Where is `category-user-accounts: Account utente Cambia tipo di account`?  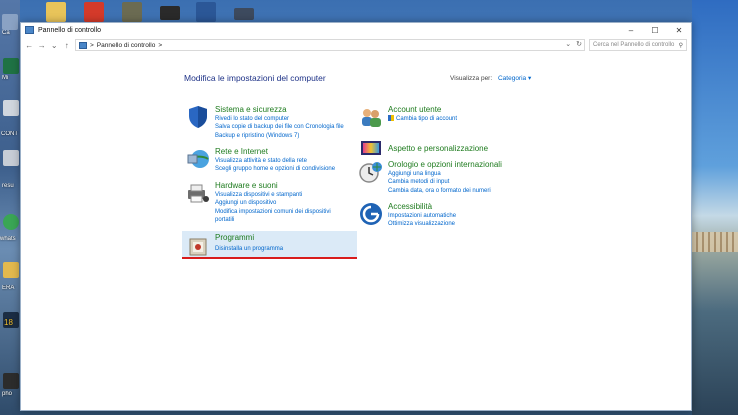
category-user-accounts: Account utente Cambia tipo di account is located at coordinates (408, 117).